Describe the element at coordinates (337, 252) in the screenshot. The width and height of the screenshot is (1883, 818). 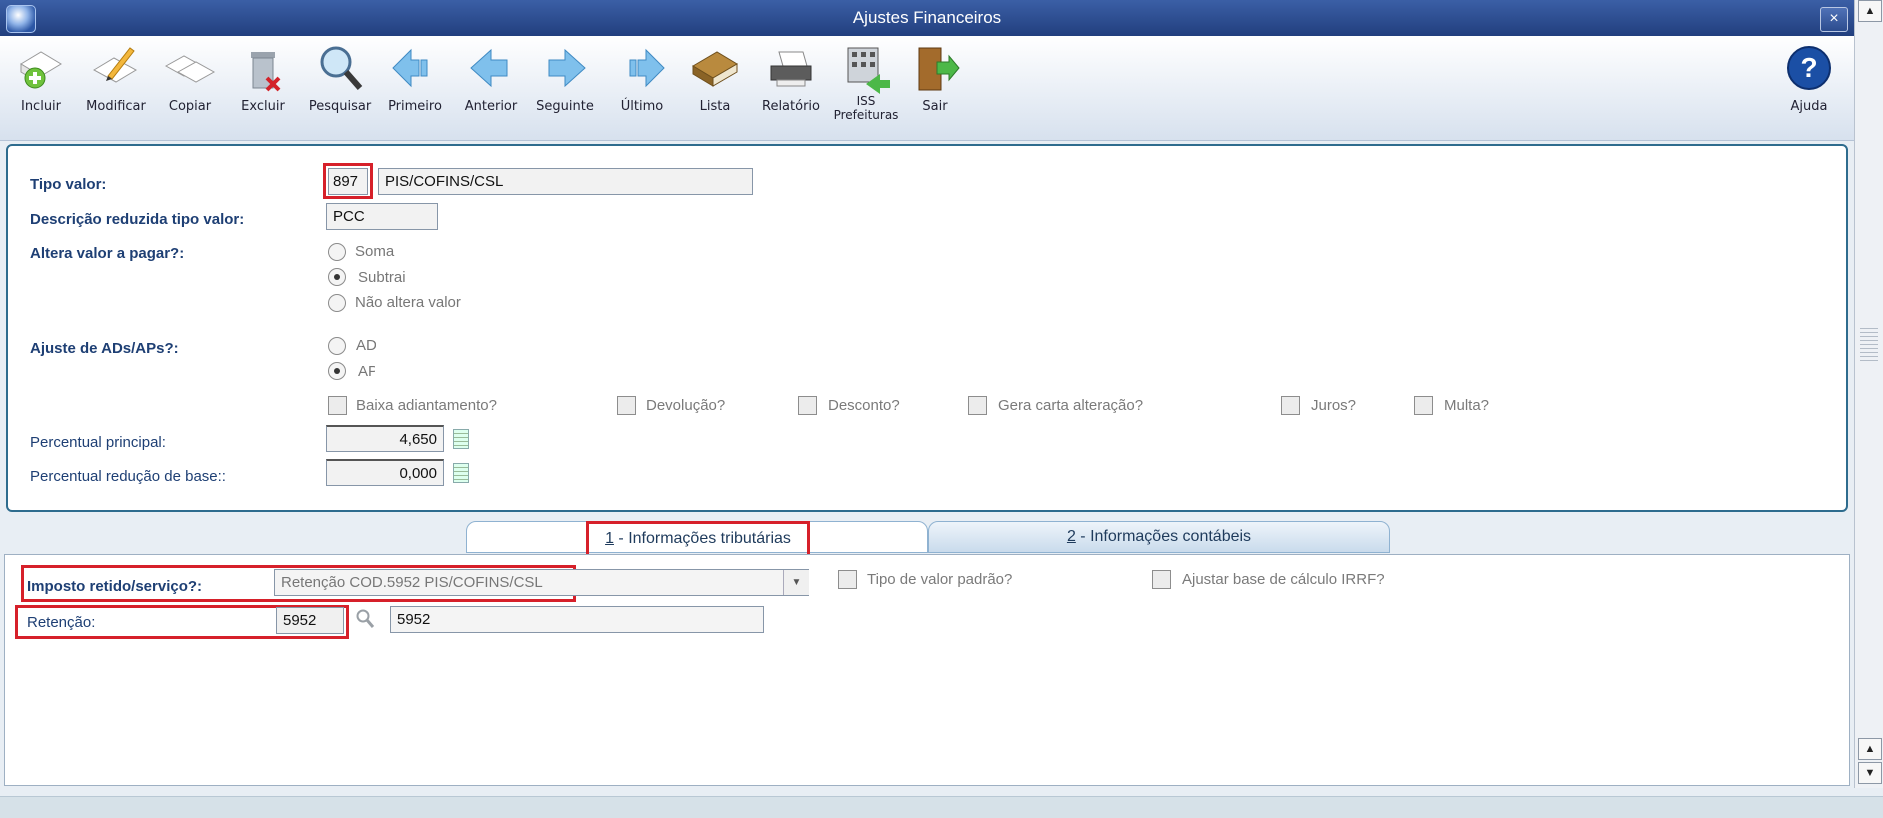
I see `radio-soma` at that location.